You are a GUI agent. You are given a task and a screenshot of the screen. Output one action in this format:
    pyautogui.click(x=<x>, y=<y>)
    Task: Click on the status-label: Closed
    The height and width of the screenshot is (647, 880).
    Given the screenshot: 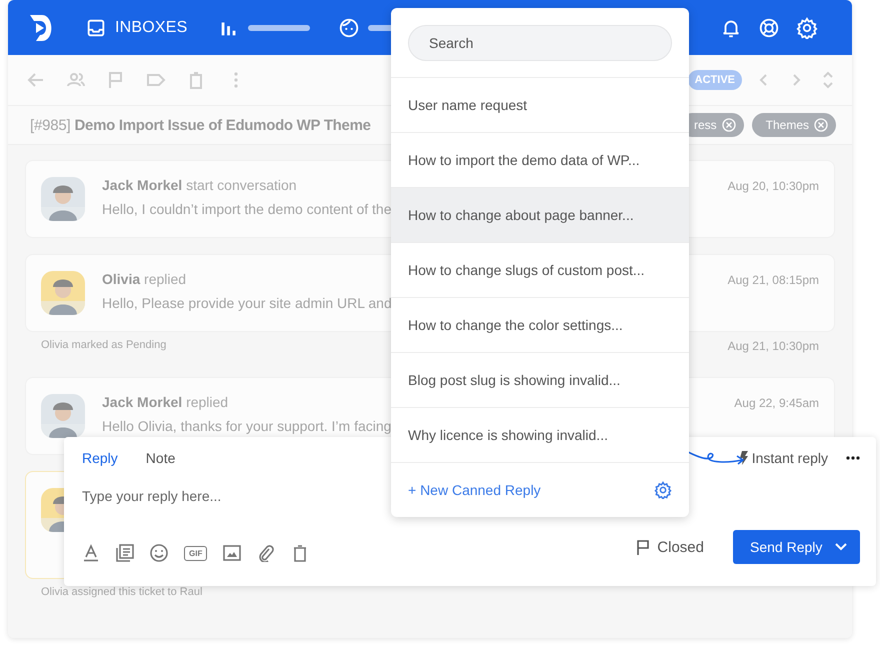 What is the action you would take?
    pyautogui.click(x=680, y=547)
    